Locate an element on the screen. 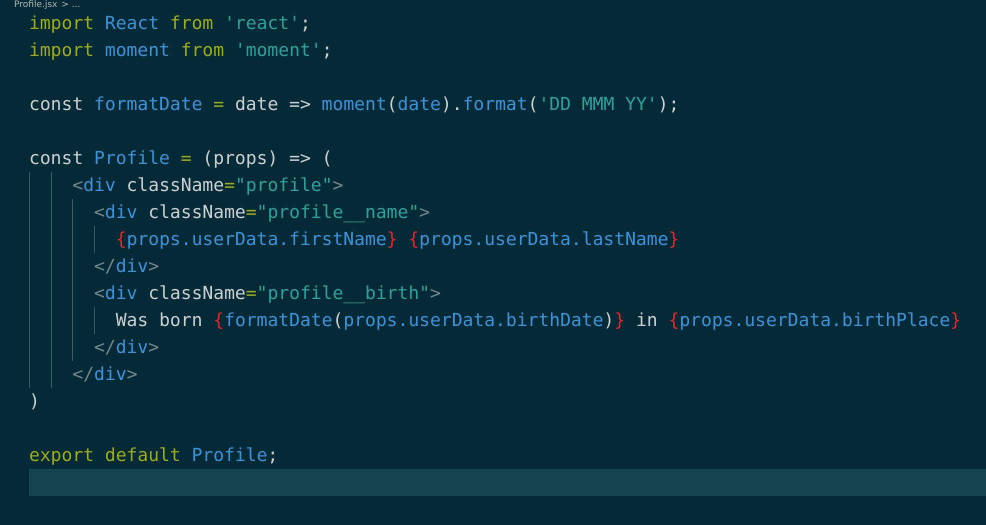 The height and width of the screenshot is (525, 986). code-line: <div className="profile"> is located at coordinates (208, 186).